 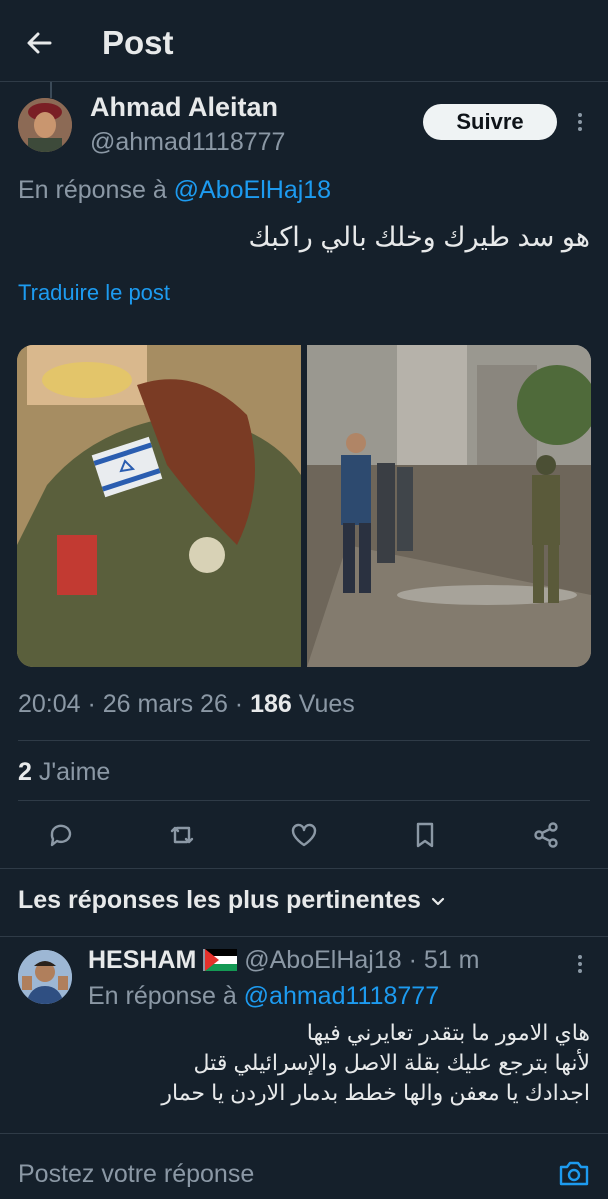 What do you see at coordinates (580, 964) in the screenshot?
I see `reply-more-options-icon` at bounding box center [580, 964].